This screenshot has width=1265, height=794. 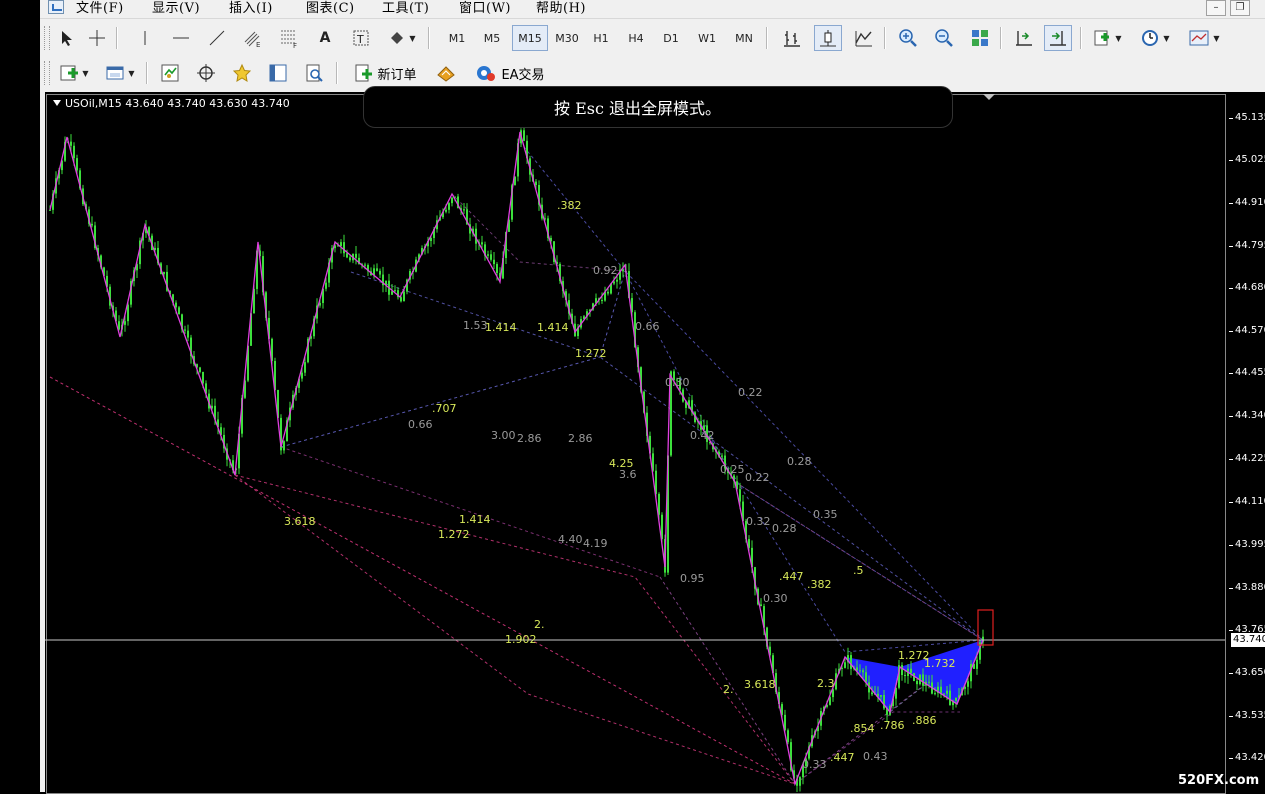 What do you see at coordinates (402, 38) in the screenshot?
I see `arrows-dropdown-button: ▼` at bounding box center [402, 38].